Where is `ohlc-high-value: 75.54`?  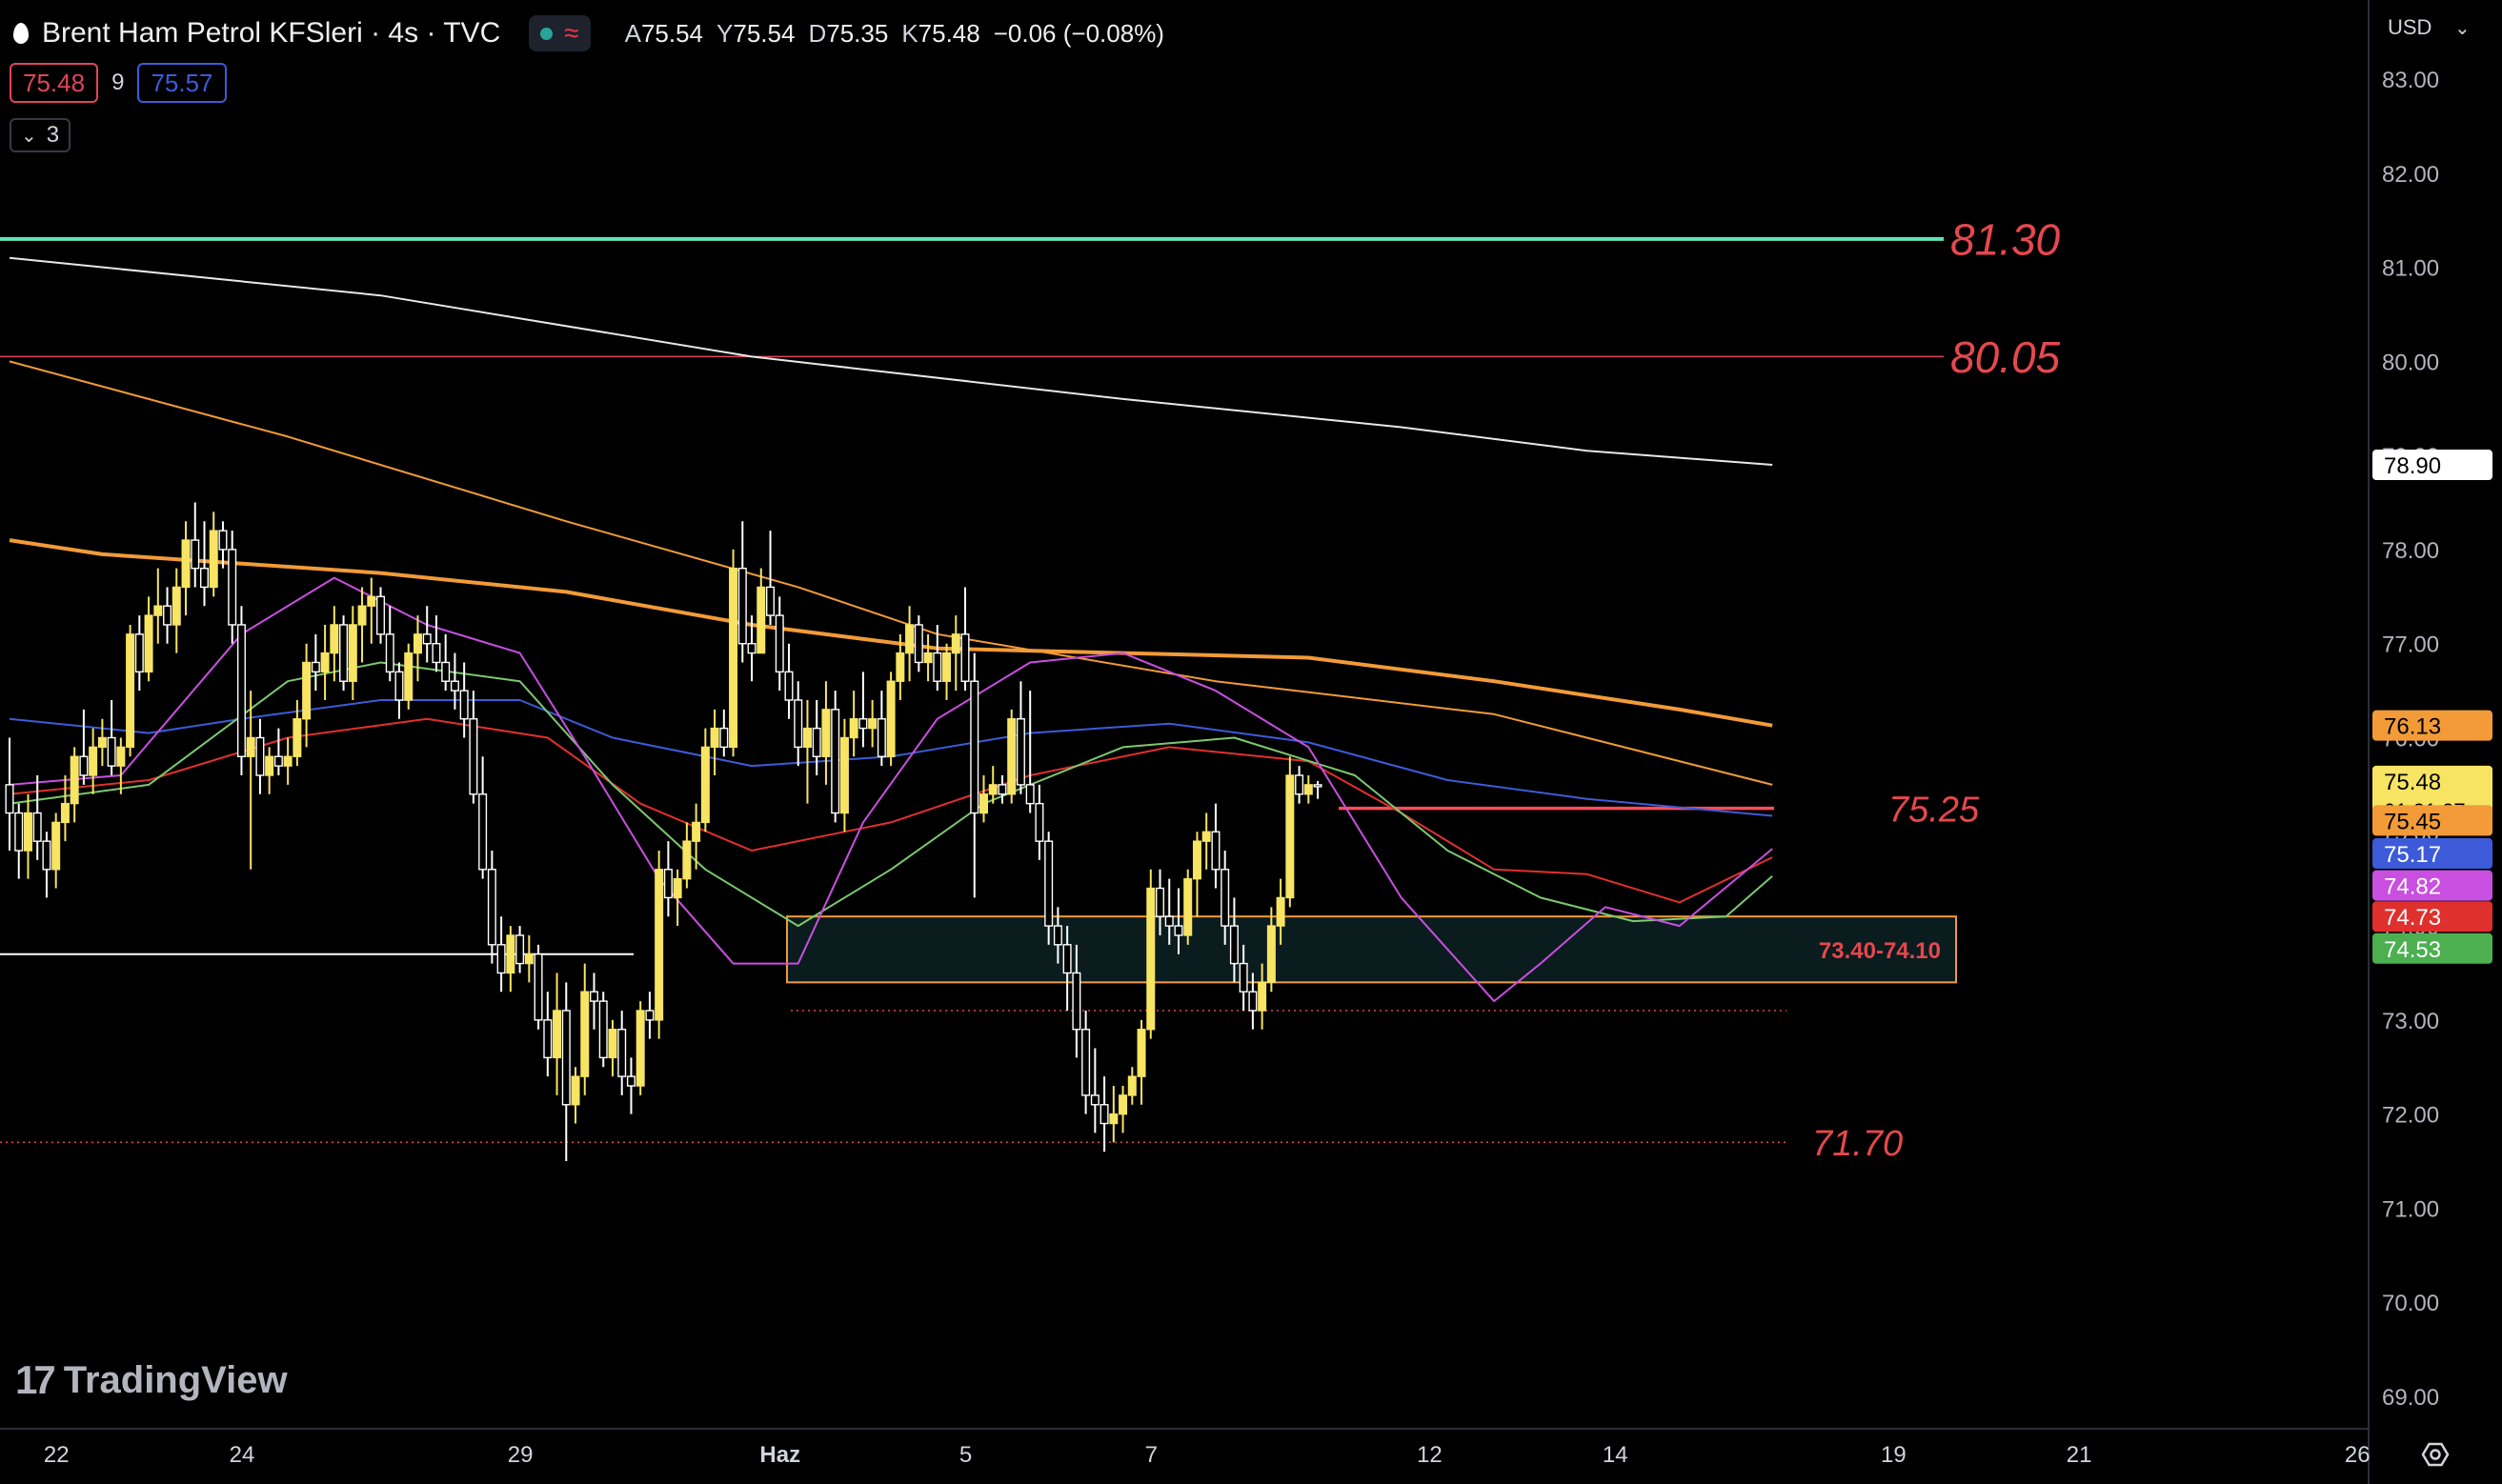
ohlc-high-value: 75.54 is located at coordinates (764, 33).